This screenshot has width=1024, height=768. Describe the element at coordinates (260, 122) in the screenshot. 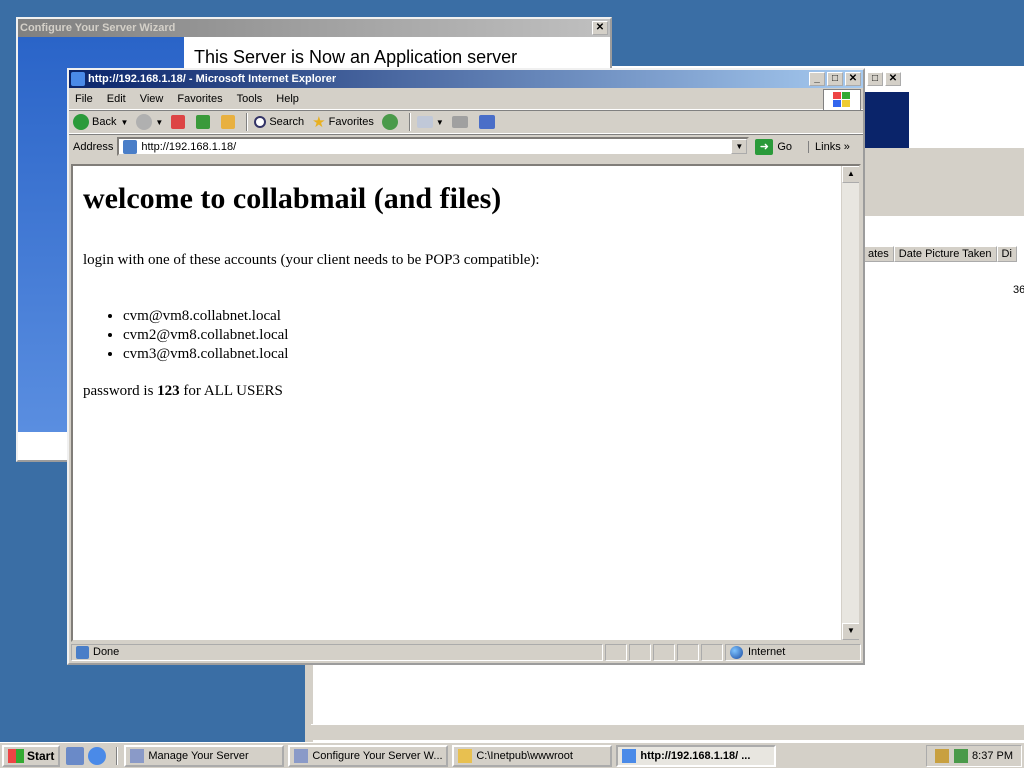

I see `search-icon` at that location.